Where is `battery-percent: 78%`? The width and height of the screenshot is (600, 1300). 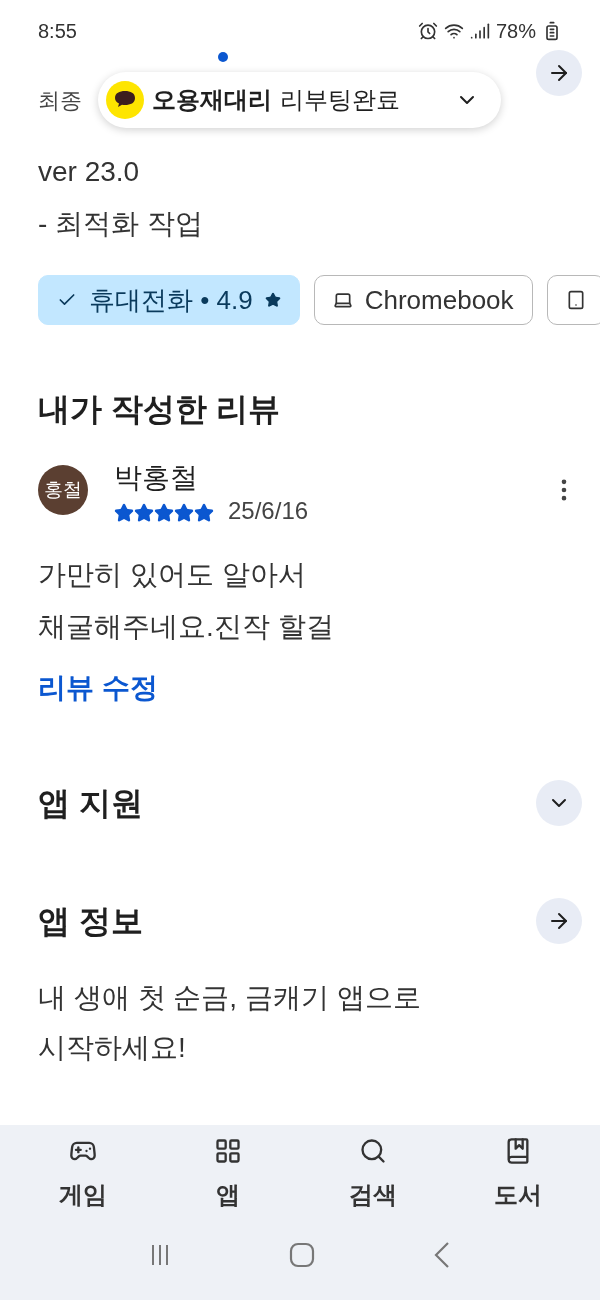
battery-percent: 78% is located at coordinates (515, 31).